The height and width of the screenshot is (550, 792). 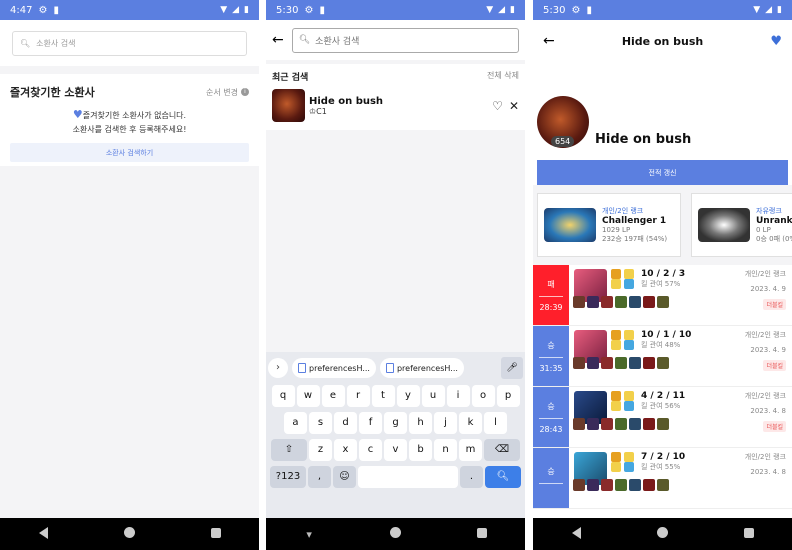 I want to click on key-r: r, so click(x=358, y=396).